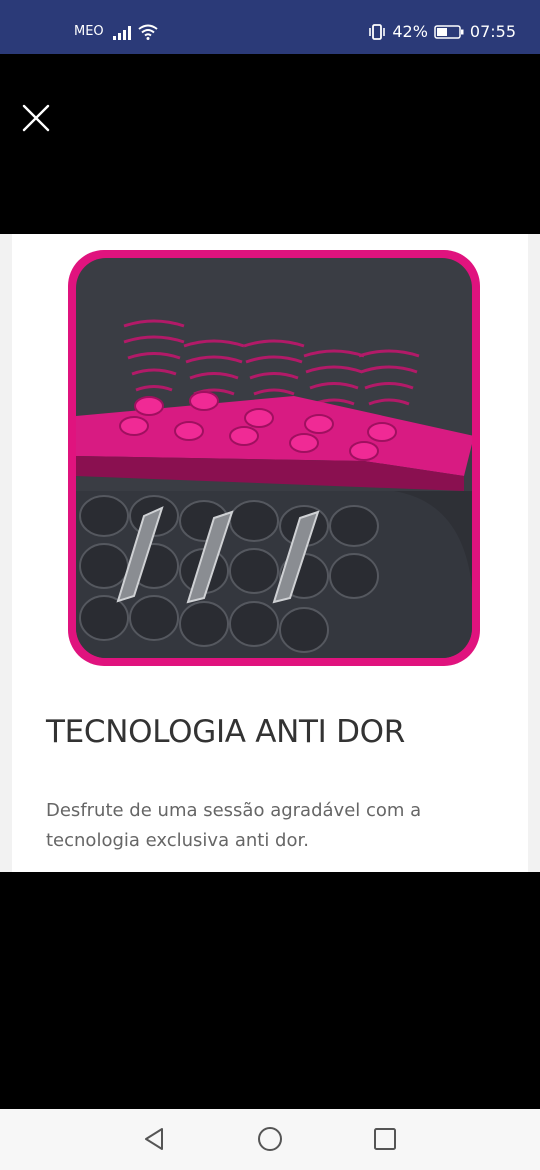  I want to click on back-icon, so click(155, 1139).